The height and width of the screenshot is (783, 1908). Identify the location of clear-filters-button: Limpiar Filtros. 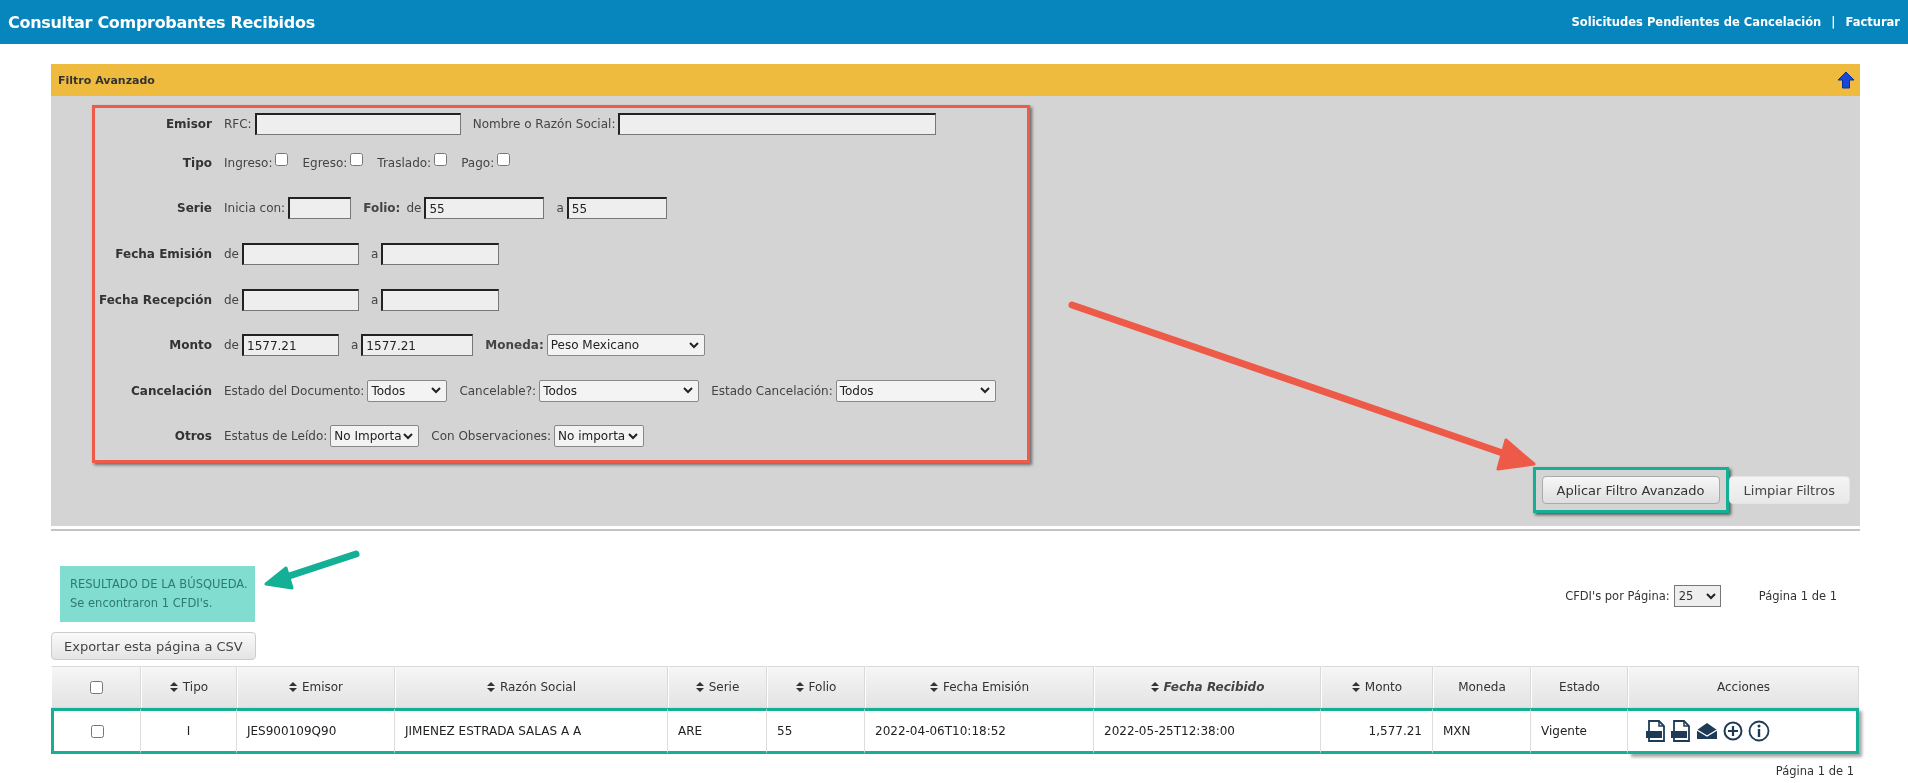
(1789, 490).